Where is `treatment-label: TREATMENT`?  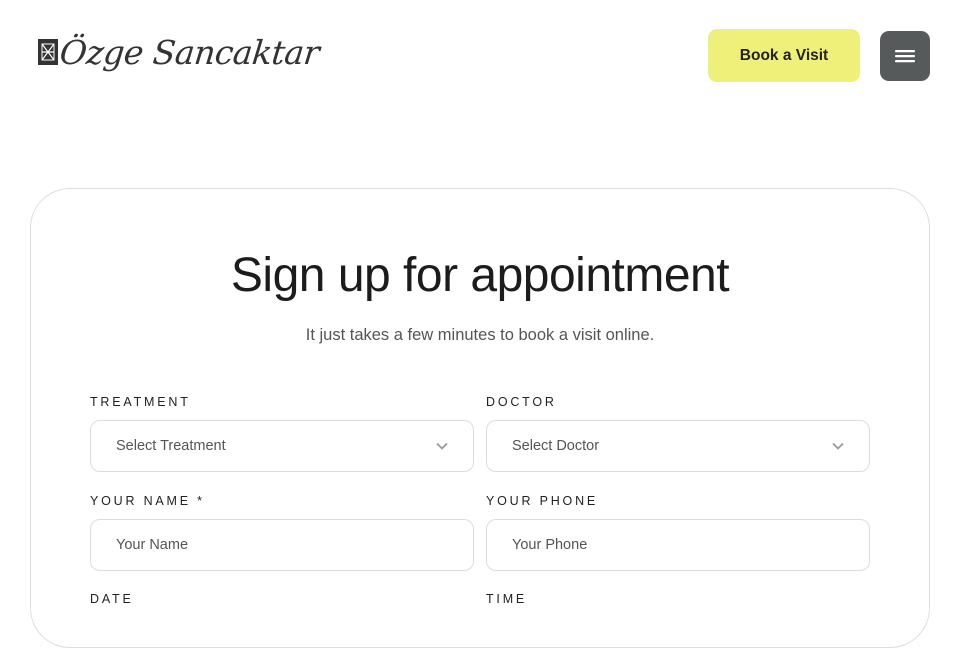
treatment-label: TREATMENT is located at coordinates (140, 402).